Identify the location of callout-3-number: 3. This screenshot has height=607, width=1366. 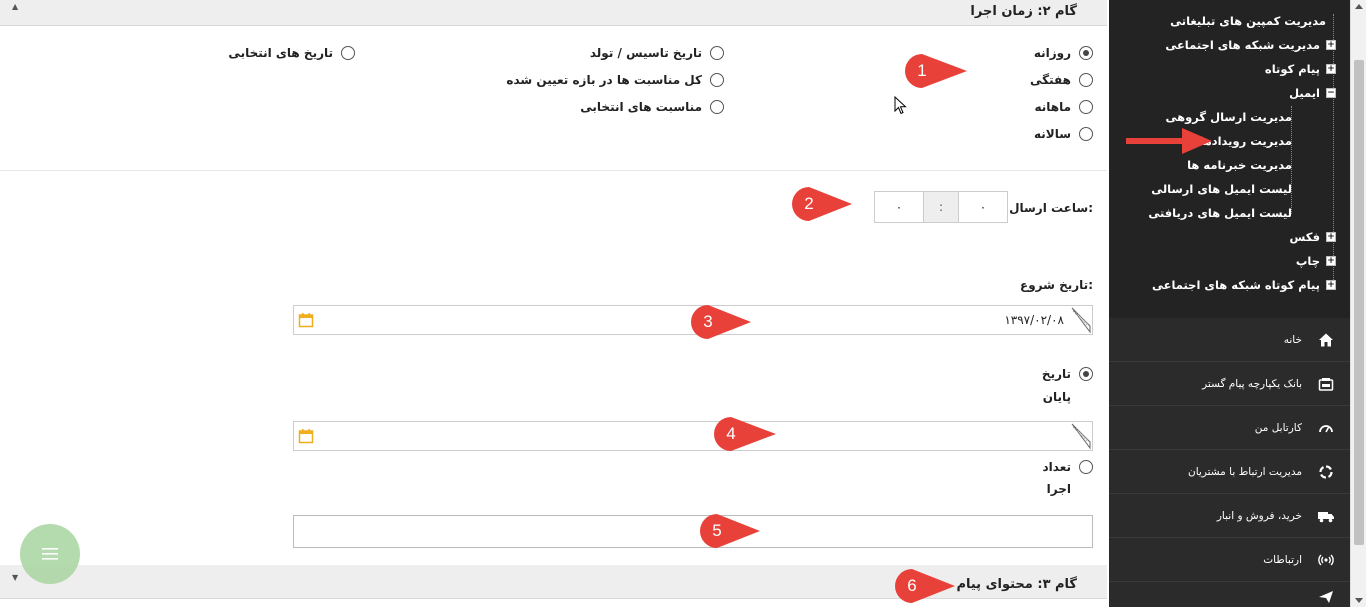
(707, 321).